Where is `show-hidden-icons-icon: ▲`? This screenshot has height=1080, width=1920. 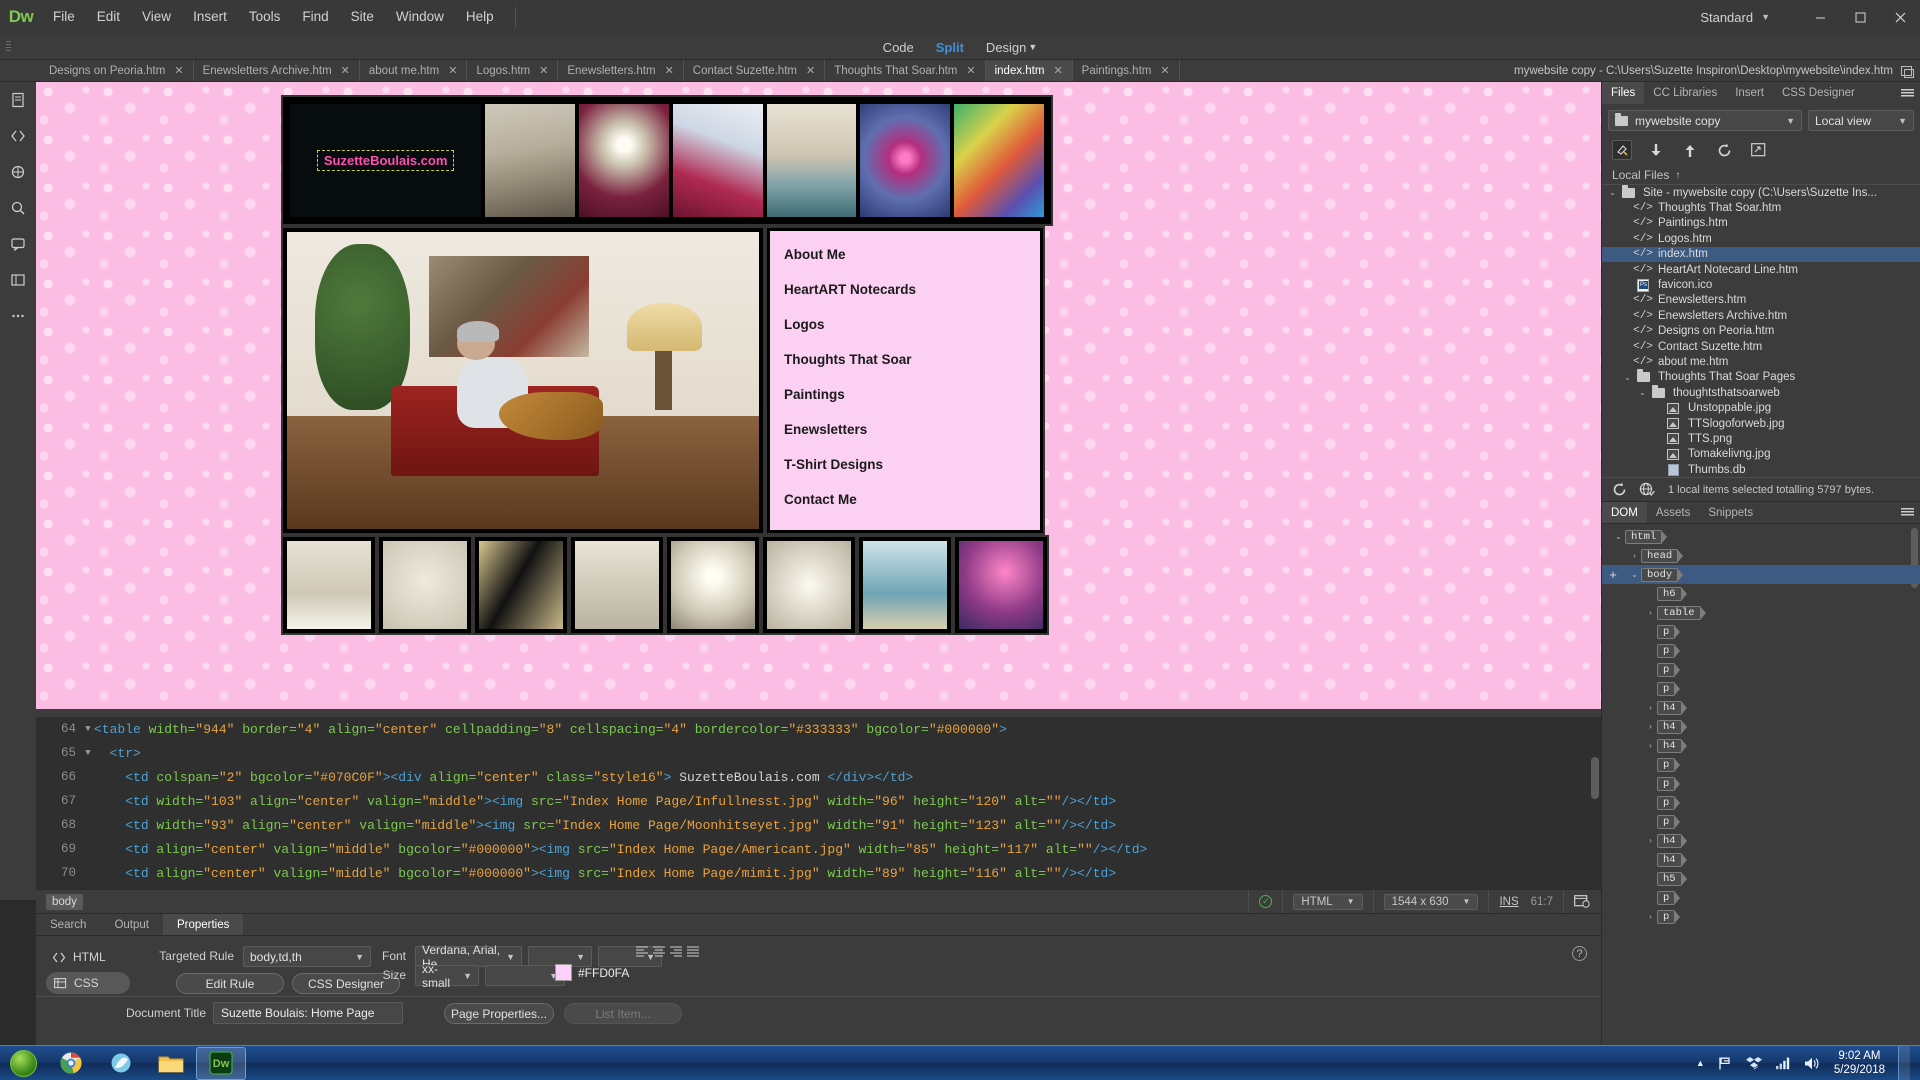 show-hidden-icons-icon: ▲ is located at coordinates (1700, 1063).